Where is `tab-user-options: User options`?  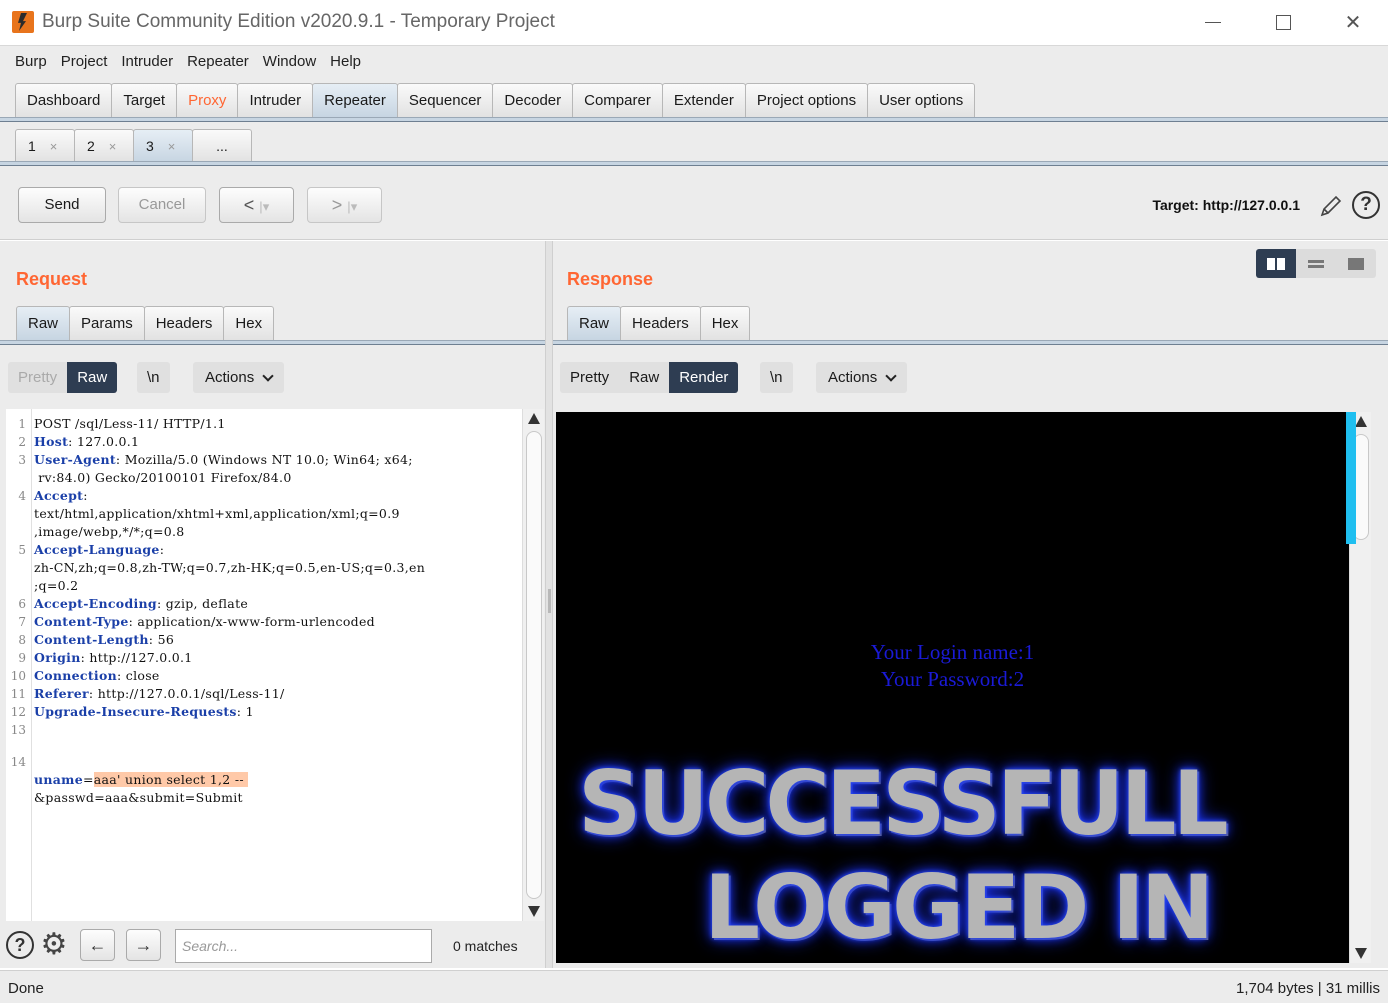
tab-user-options: User options is located at coordinates (921, 100).